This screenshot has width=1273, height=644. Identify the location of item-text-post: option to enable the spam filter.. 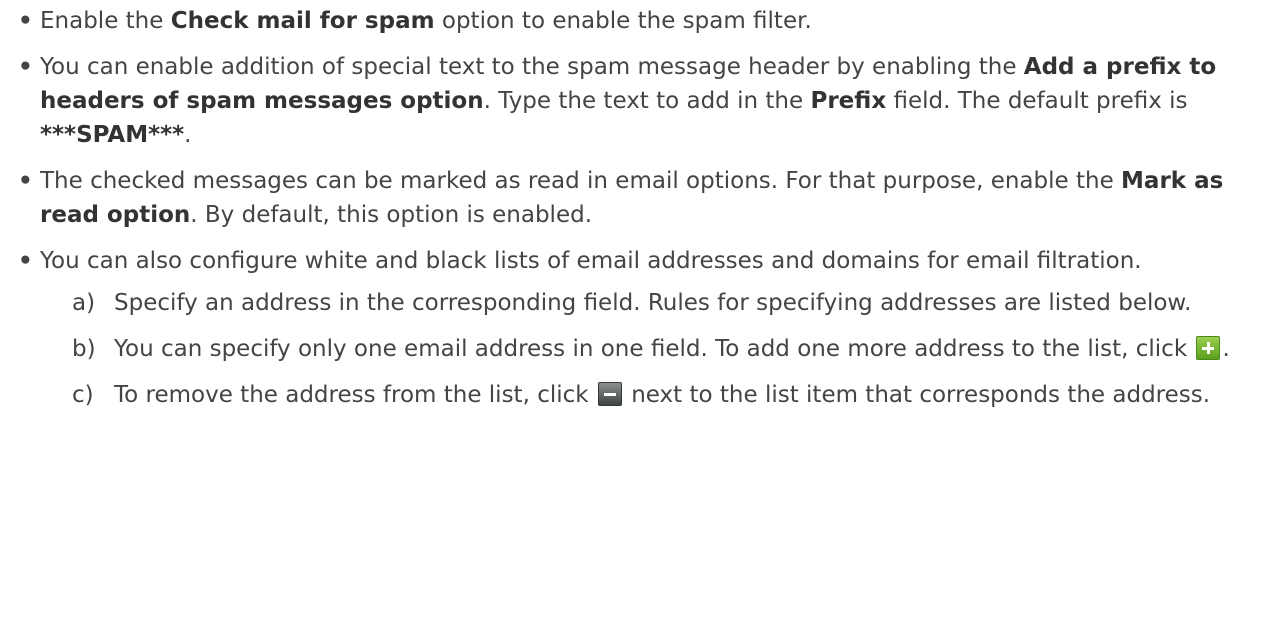
(623, 21).